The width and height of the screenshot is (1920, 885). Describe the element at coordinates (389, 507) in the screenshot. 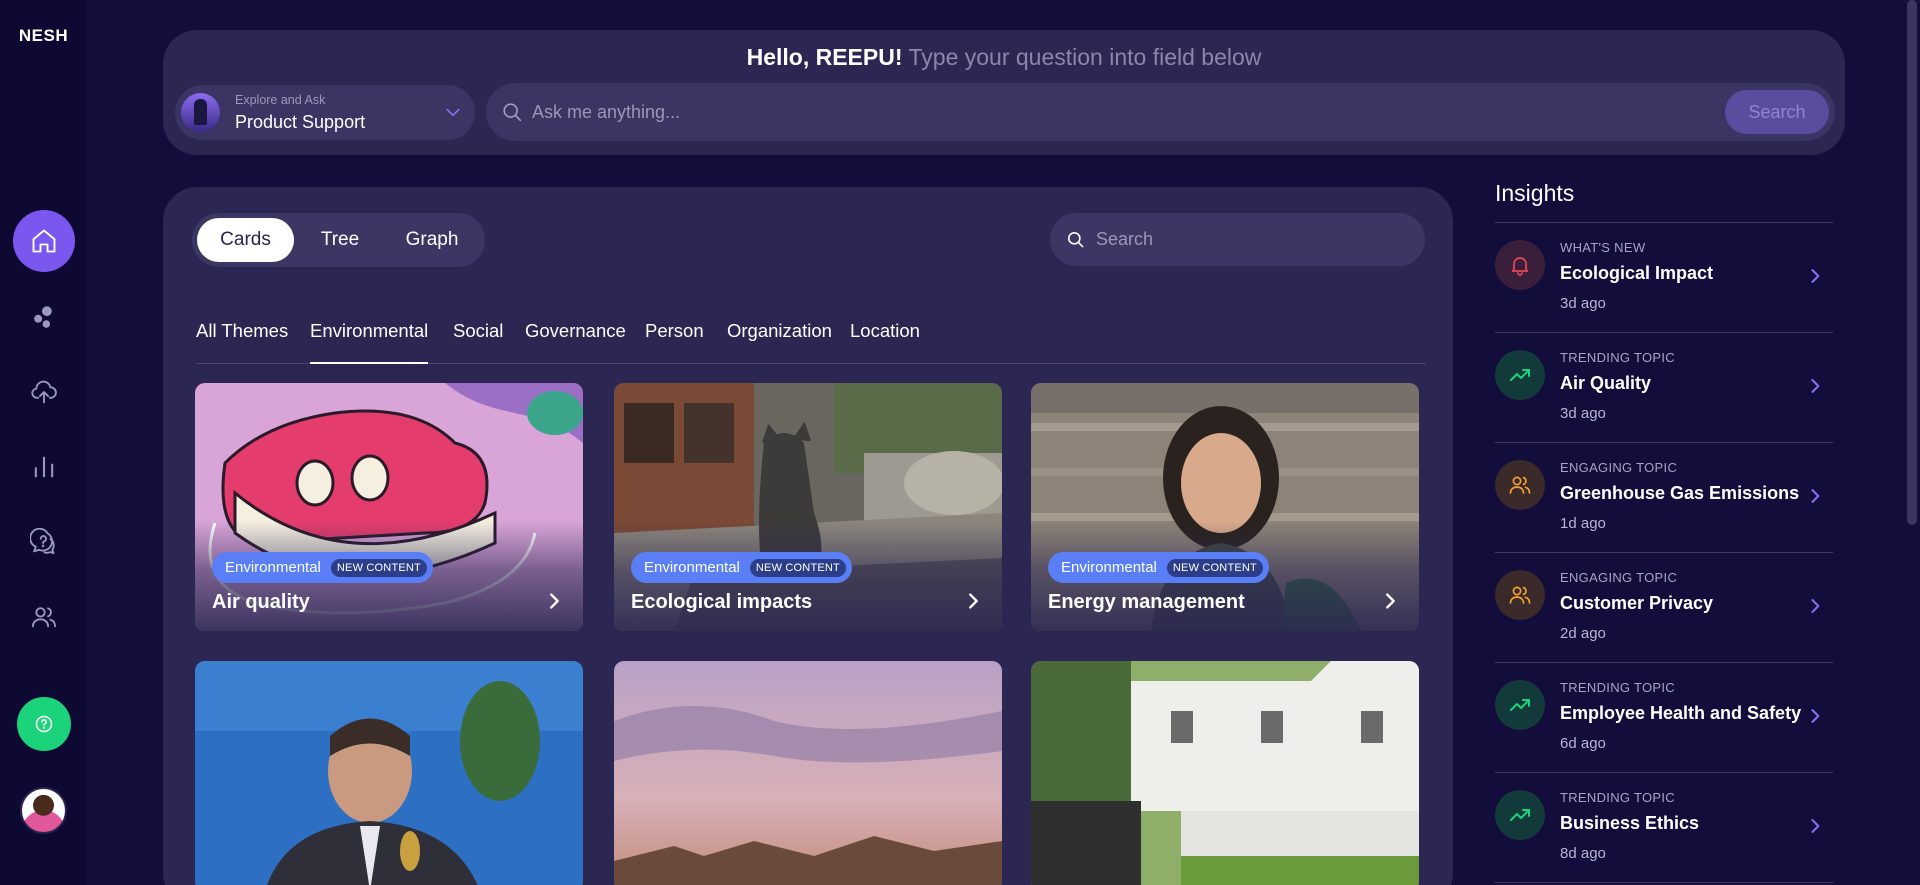

I see `card-air-quality: Environmental NEW CONTENT Air quality` at that location.